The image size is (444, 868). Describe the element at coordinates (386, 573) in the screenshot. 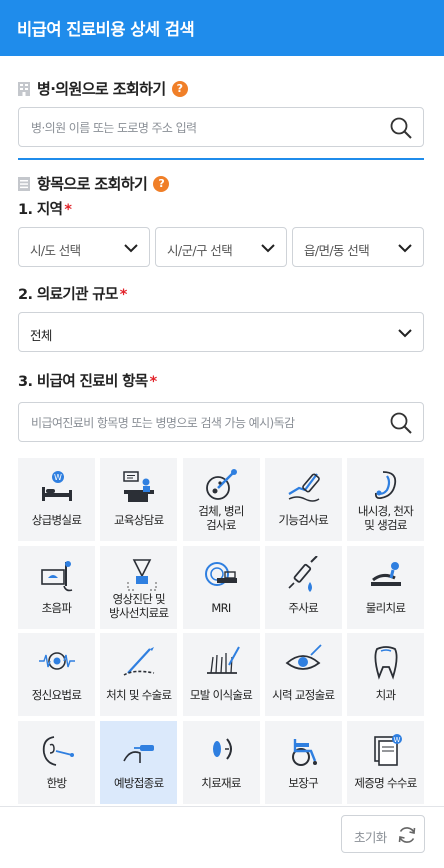

I see `physiotherapy-icon` at that location.